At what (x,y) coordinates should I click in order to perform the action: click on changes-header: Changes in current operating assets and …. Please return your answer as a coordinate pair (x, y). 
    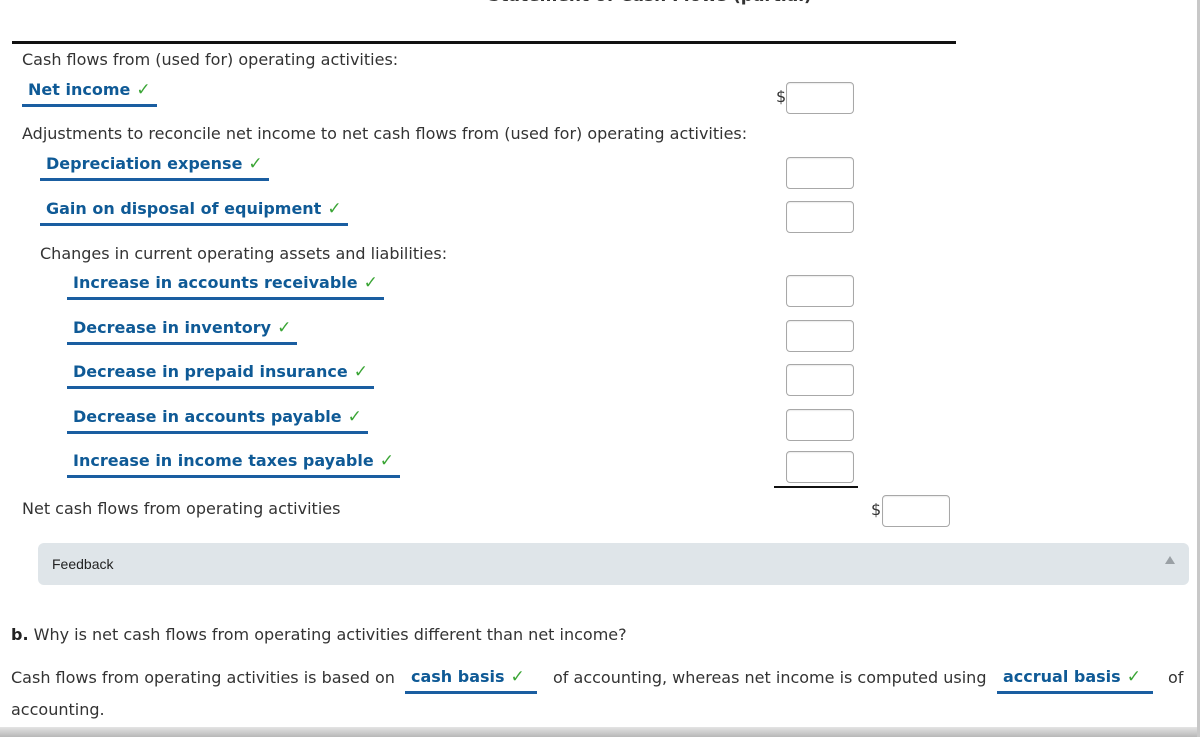
    Looking at the image, I should click on (244, 253).